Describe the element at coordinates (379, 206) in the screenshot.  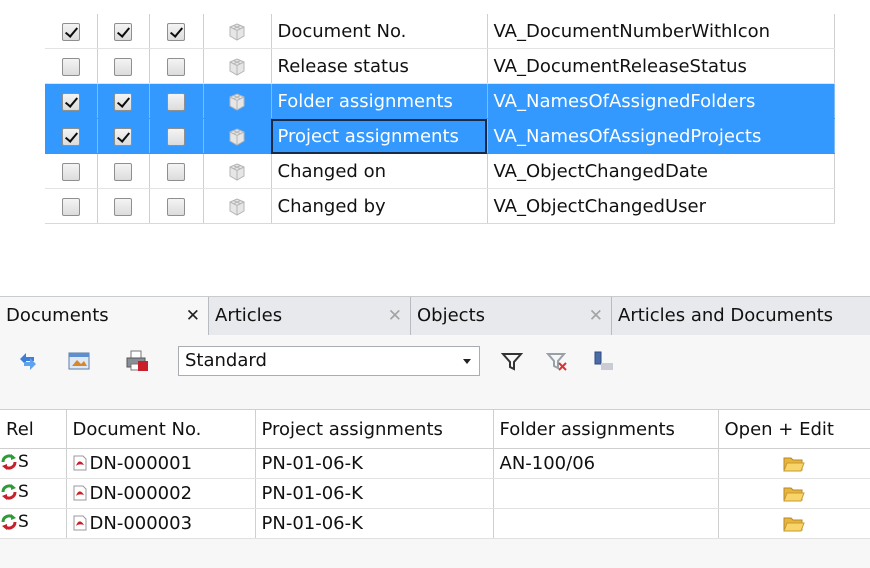
I see `field-label: Changed by` at that location.